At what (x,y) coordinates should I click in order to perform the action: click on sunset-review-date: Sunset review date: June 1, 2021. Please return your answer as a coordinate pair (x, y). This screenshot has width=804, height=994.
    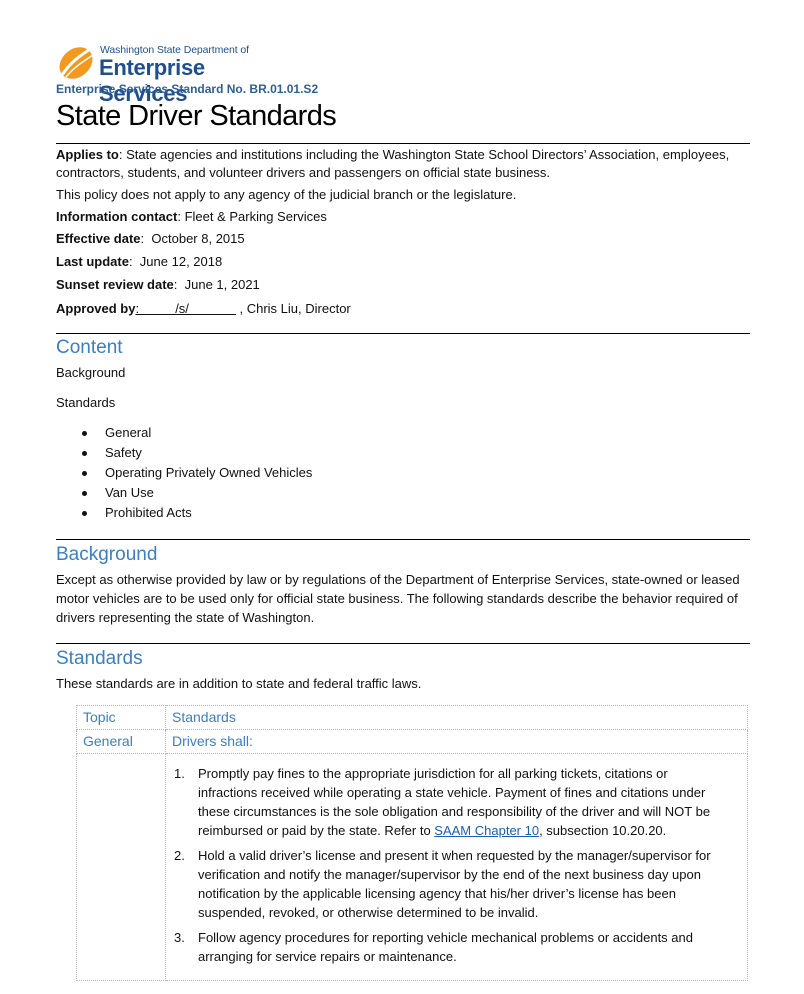
    Looking at the image, I should click on (403, 285).